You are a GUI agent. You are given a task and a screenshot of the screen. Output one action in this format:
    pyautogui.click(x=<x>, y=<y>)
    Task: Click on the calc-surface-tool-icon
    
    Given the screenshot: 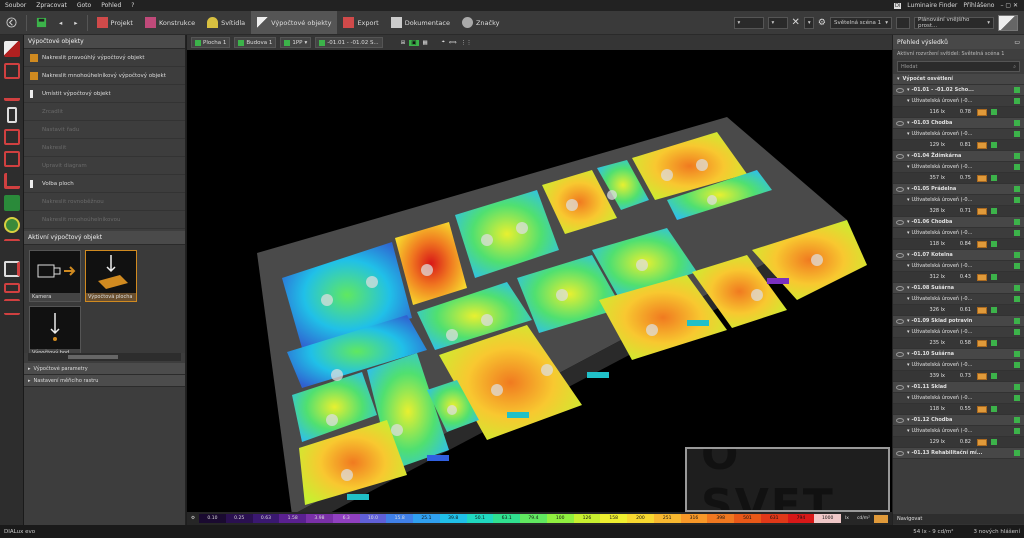 What is the action you would take?
    pyautogui.click(x=11, y=49)
    